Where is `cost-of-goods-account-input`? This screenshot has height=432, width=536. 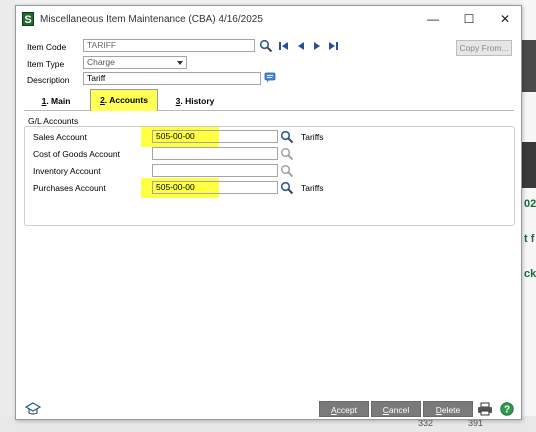
cost-of-goods-account-input is located at coordinates (215, 153).